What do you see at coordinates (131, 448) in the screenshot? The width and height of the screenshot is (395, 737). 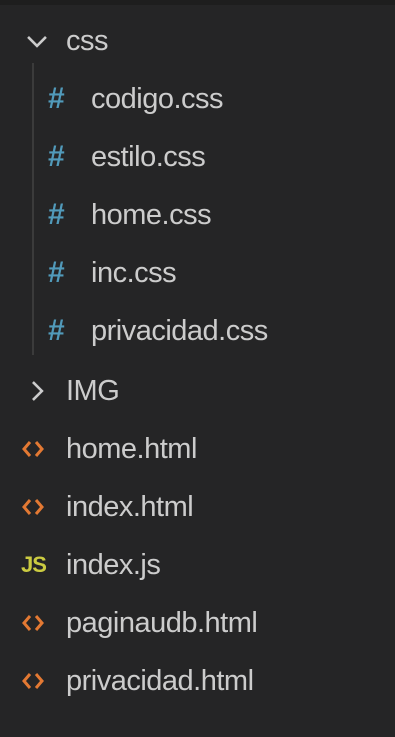 I see `file-label: home.html` at bounding box center [131, 448].